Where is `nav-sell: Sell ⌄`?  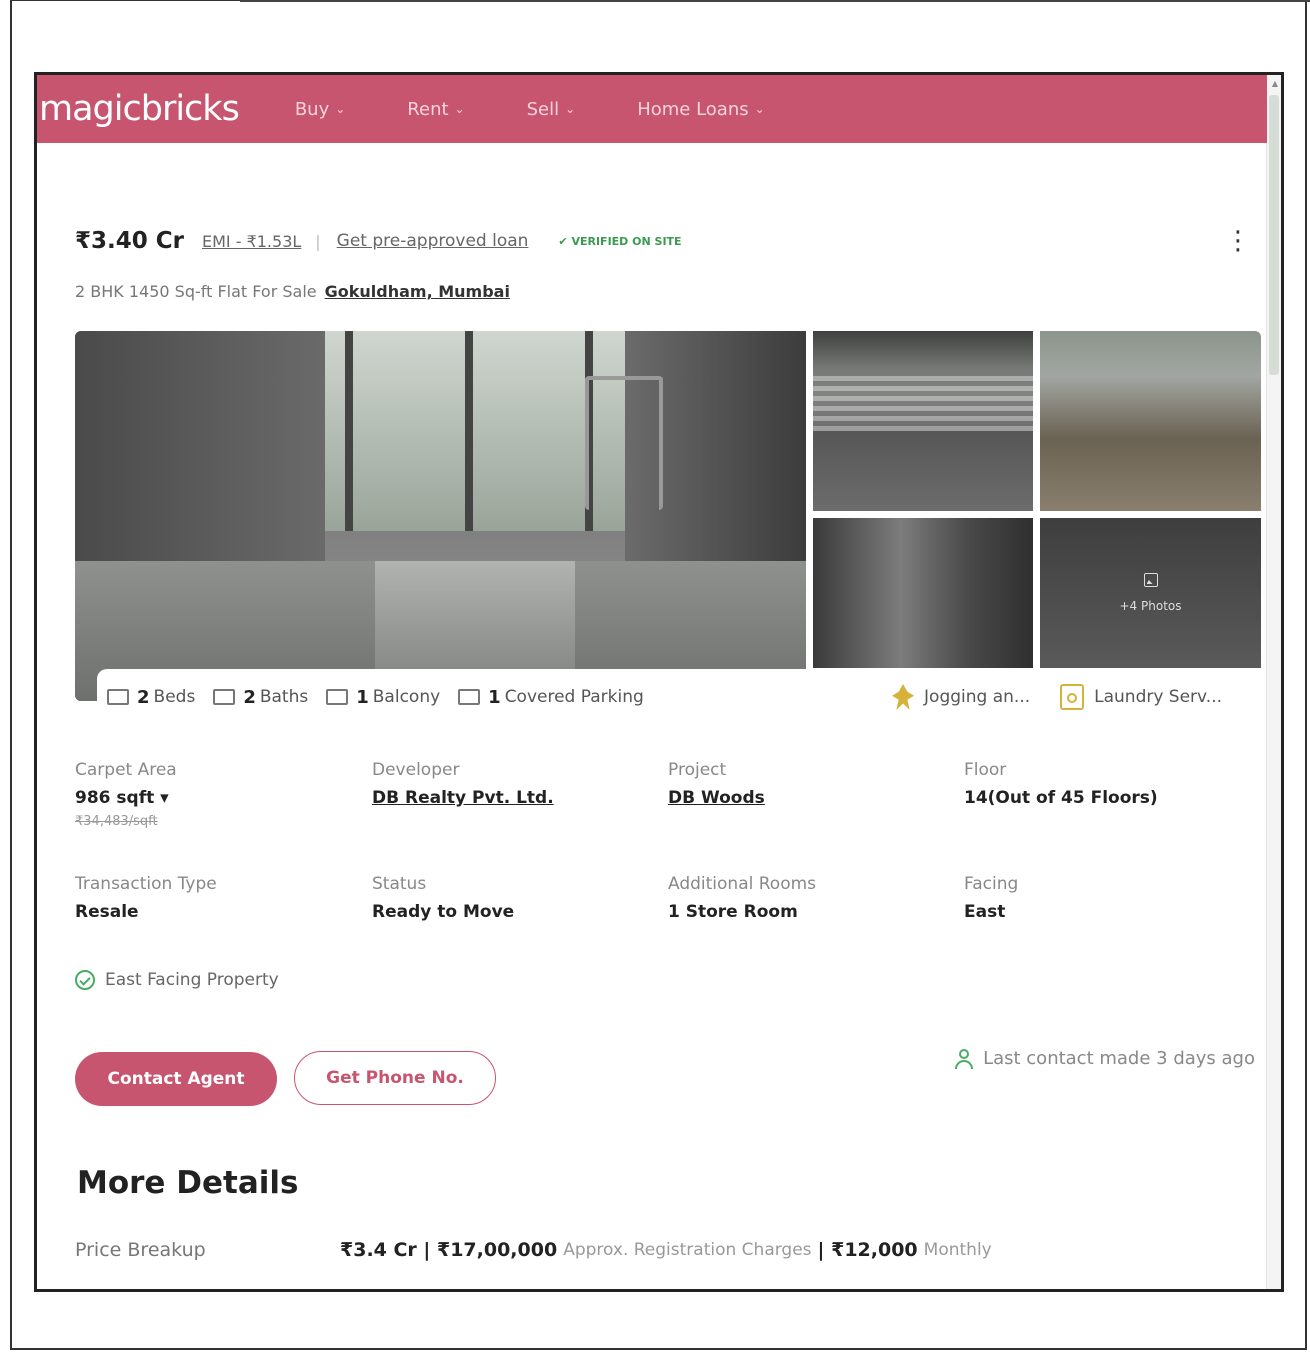 nav-sell: Sell ⌄ is located at coordinates (551, 109).